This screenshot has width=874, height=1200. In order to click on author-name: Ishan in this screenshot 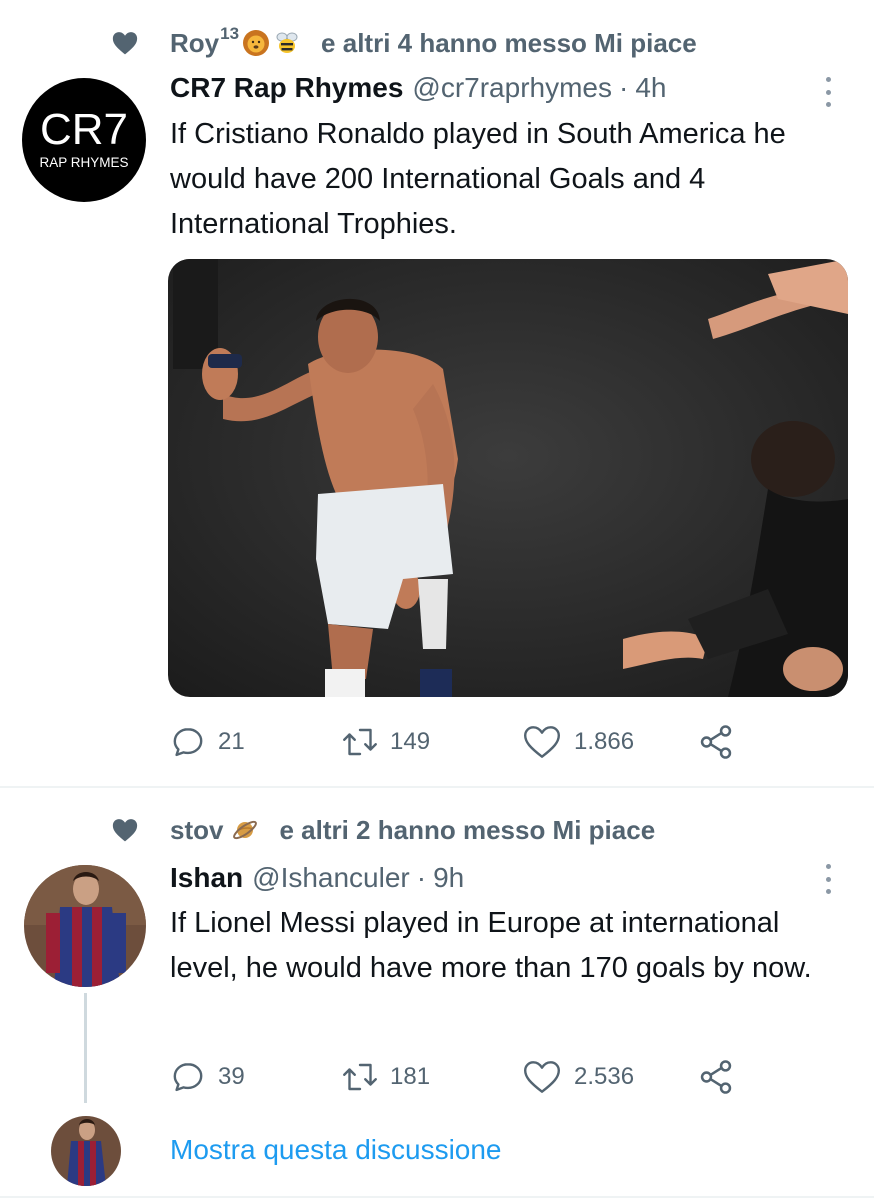, I will do `click(206, 878)`.